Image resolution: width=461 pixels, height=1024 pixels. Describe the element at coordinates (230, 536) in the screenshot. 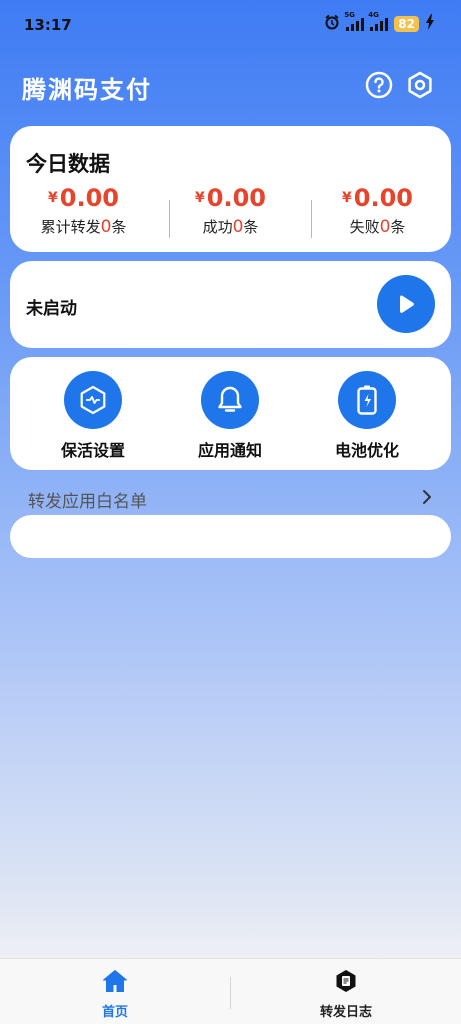

I see `whitelist-card` at that location.